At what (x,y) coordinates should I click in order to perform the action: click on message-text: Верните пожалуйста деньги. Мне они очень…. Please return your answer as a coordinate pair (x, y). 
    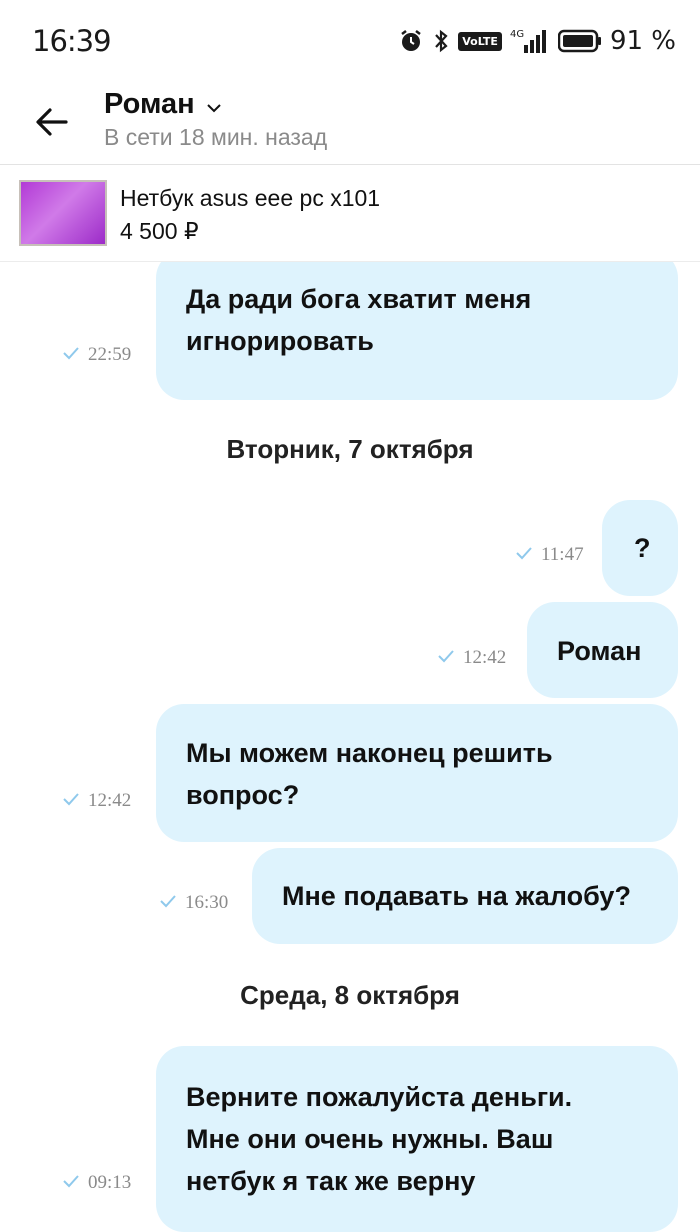
    Looking at the image, I should click on (379, 1139).